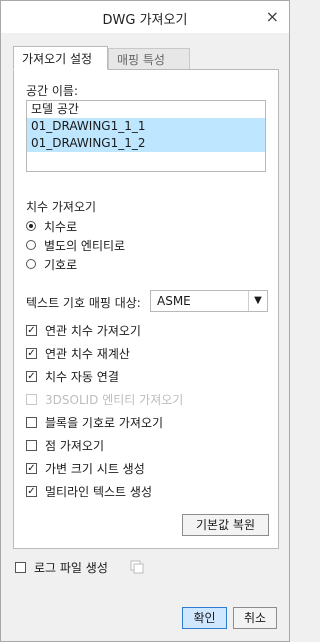 The width and height of the screenshot is (320, 642). What do you see at coordinates (137, 567) in the screenshot?
I see `copy-icon` at bounding box center [137, 567].